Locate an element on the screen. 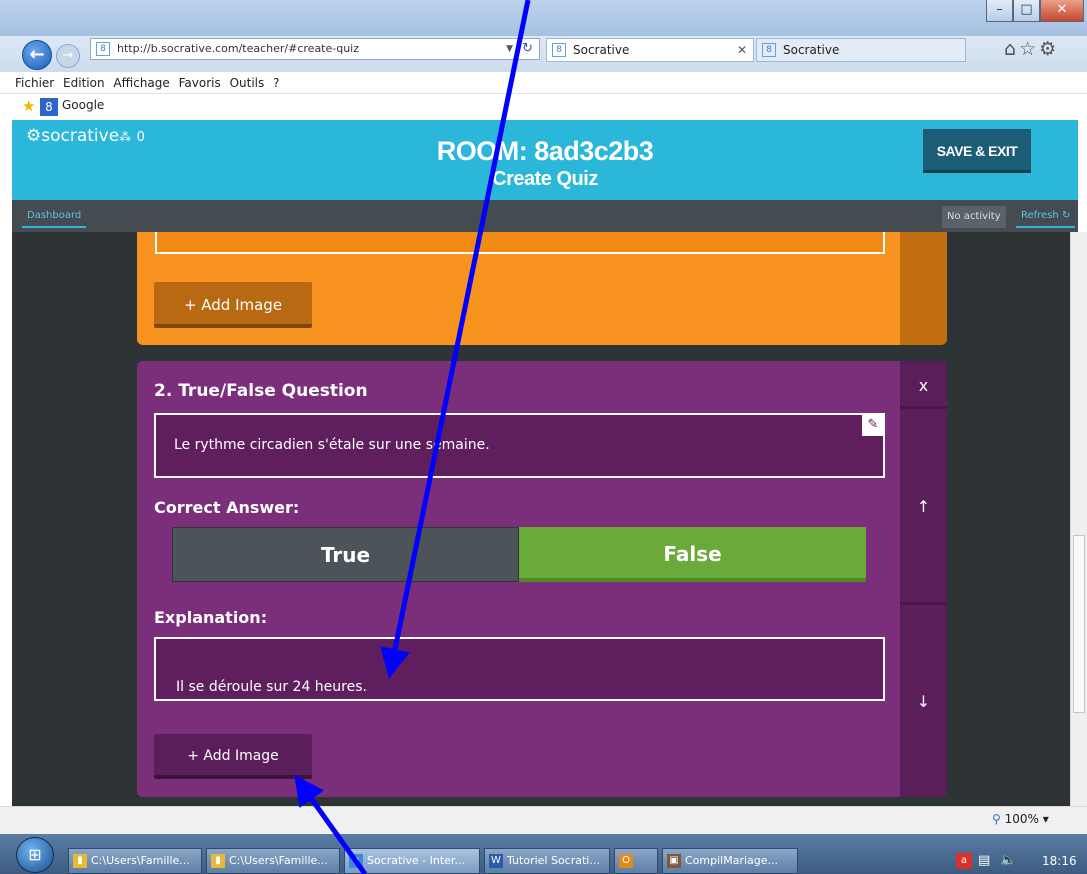 Image resolution: width=1087 pixels, height=874 pixels. annotation-arrow-add-image is located at coordinates (331, 824).